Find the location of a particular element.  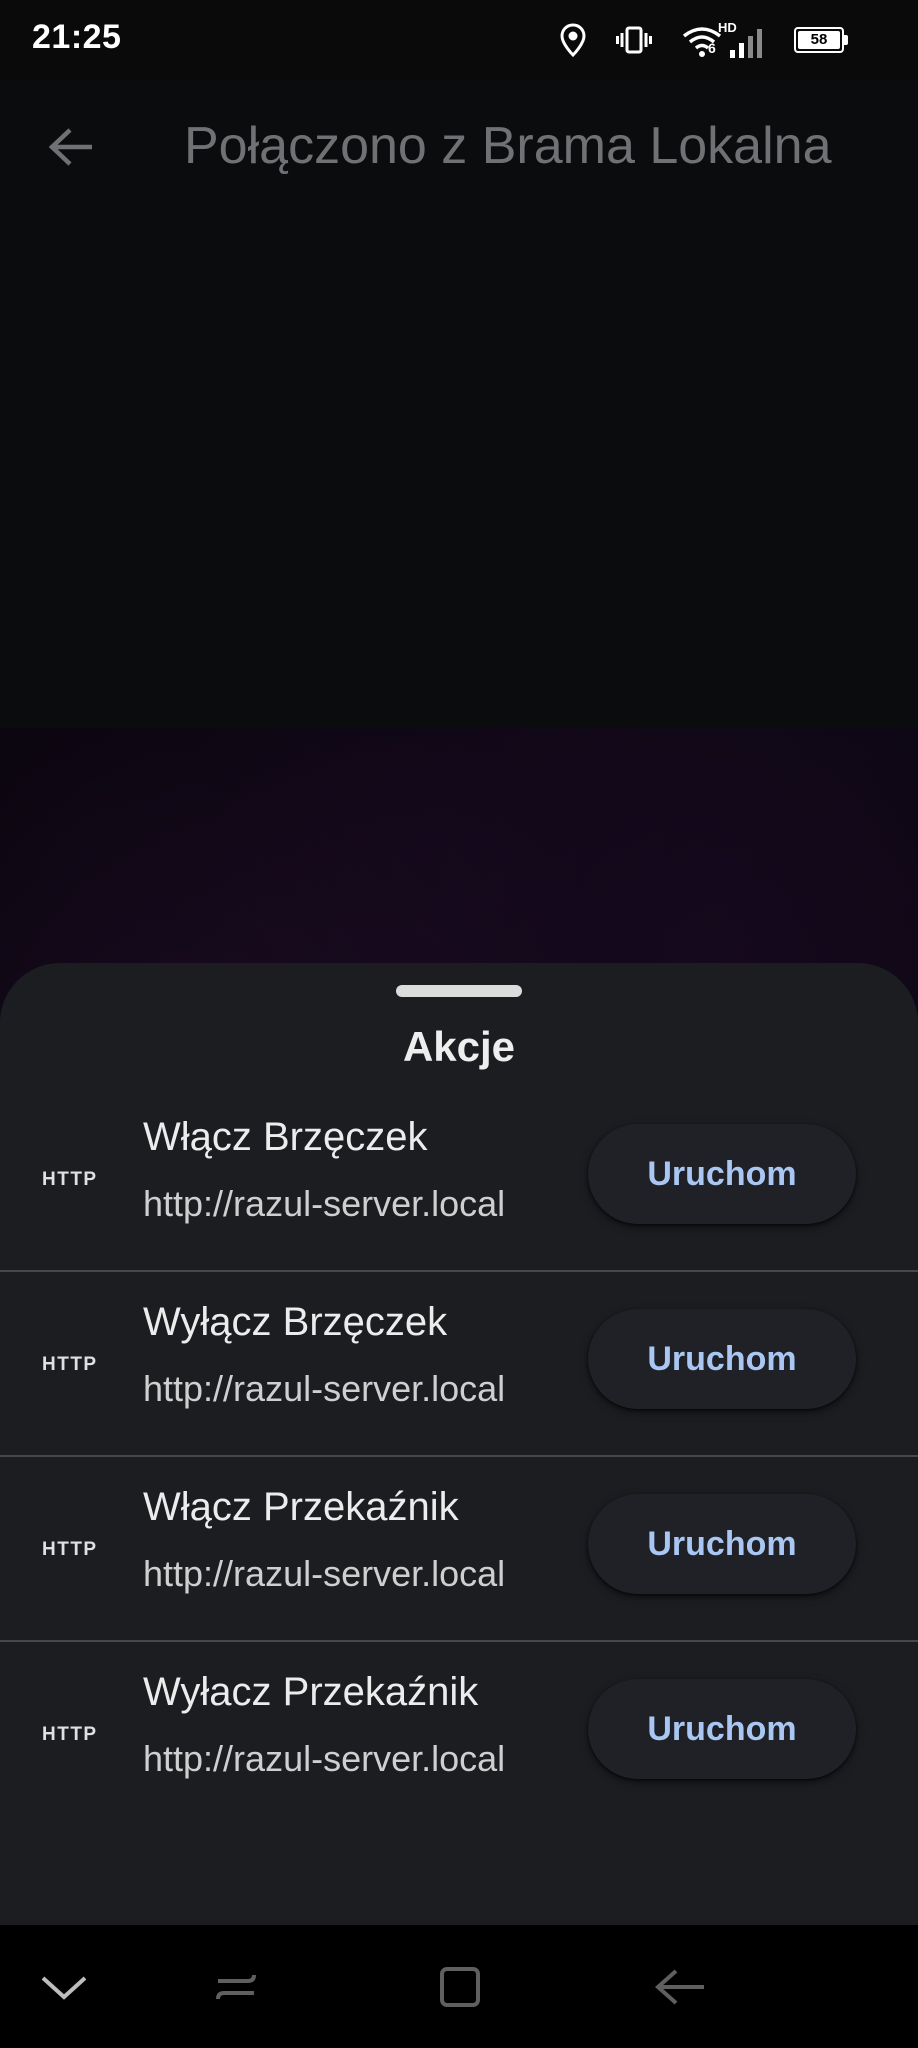

action-name: Włącz Brzęczek is located at coordinates (285, 1137).